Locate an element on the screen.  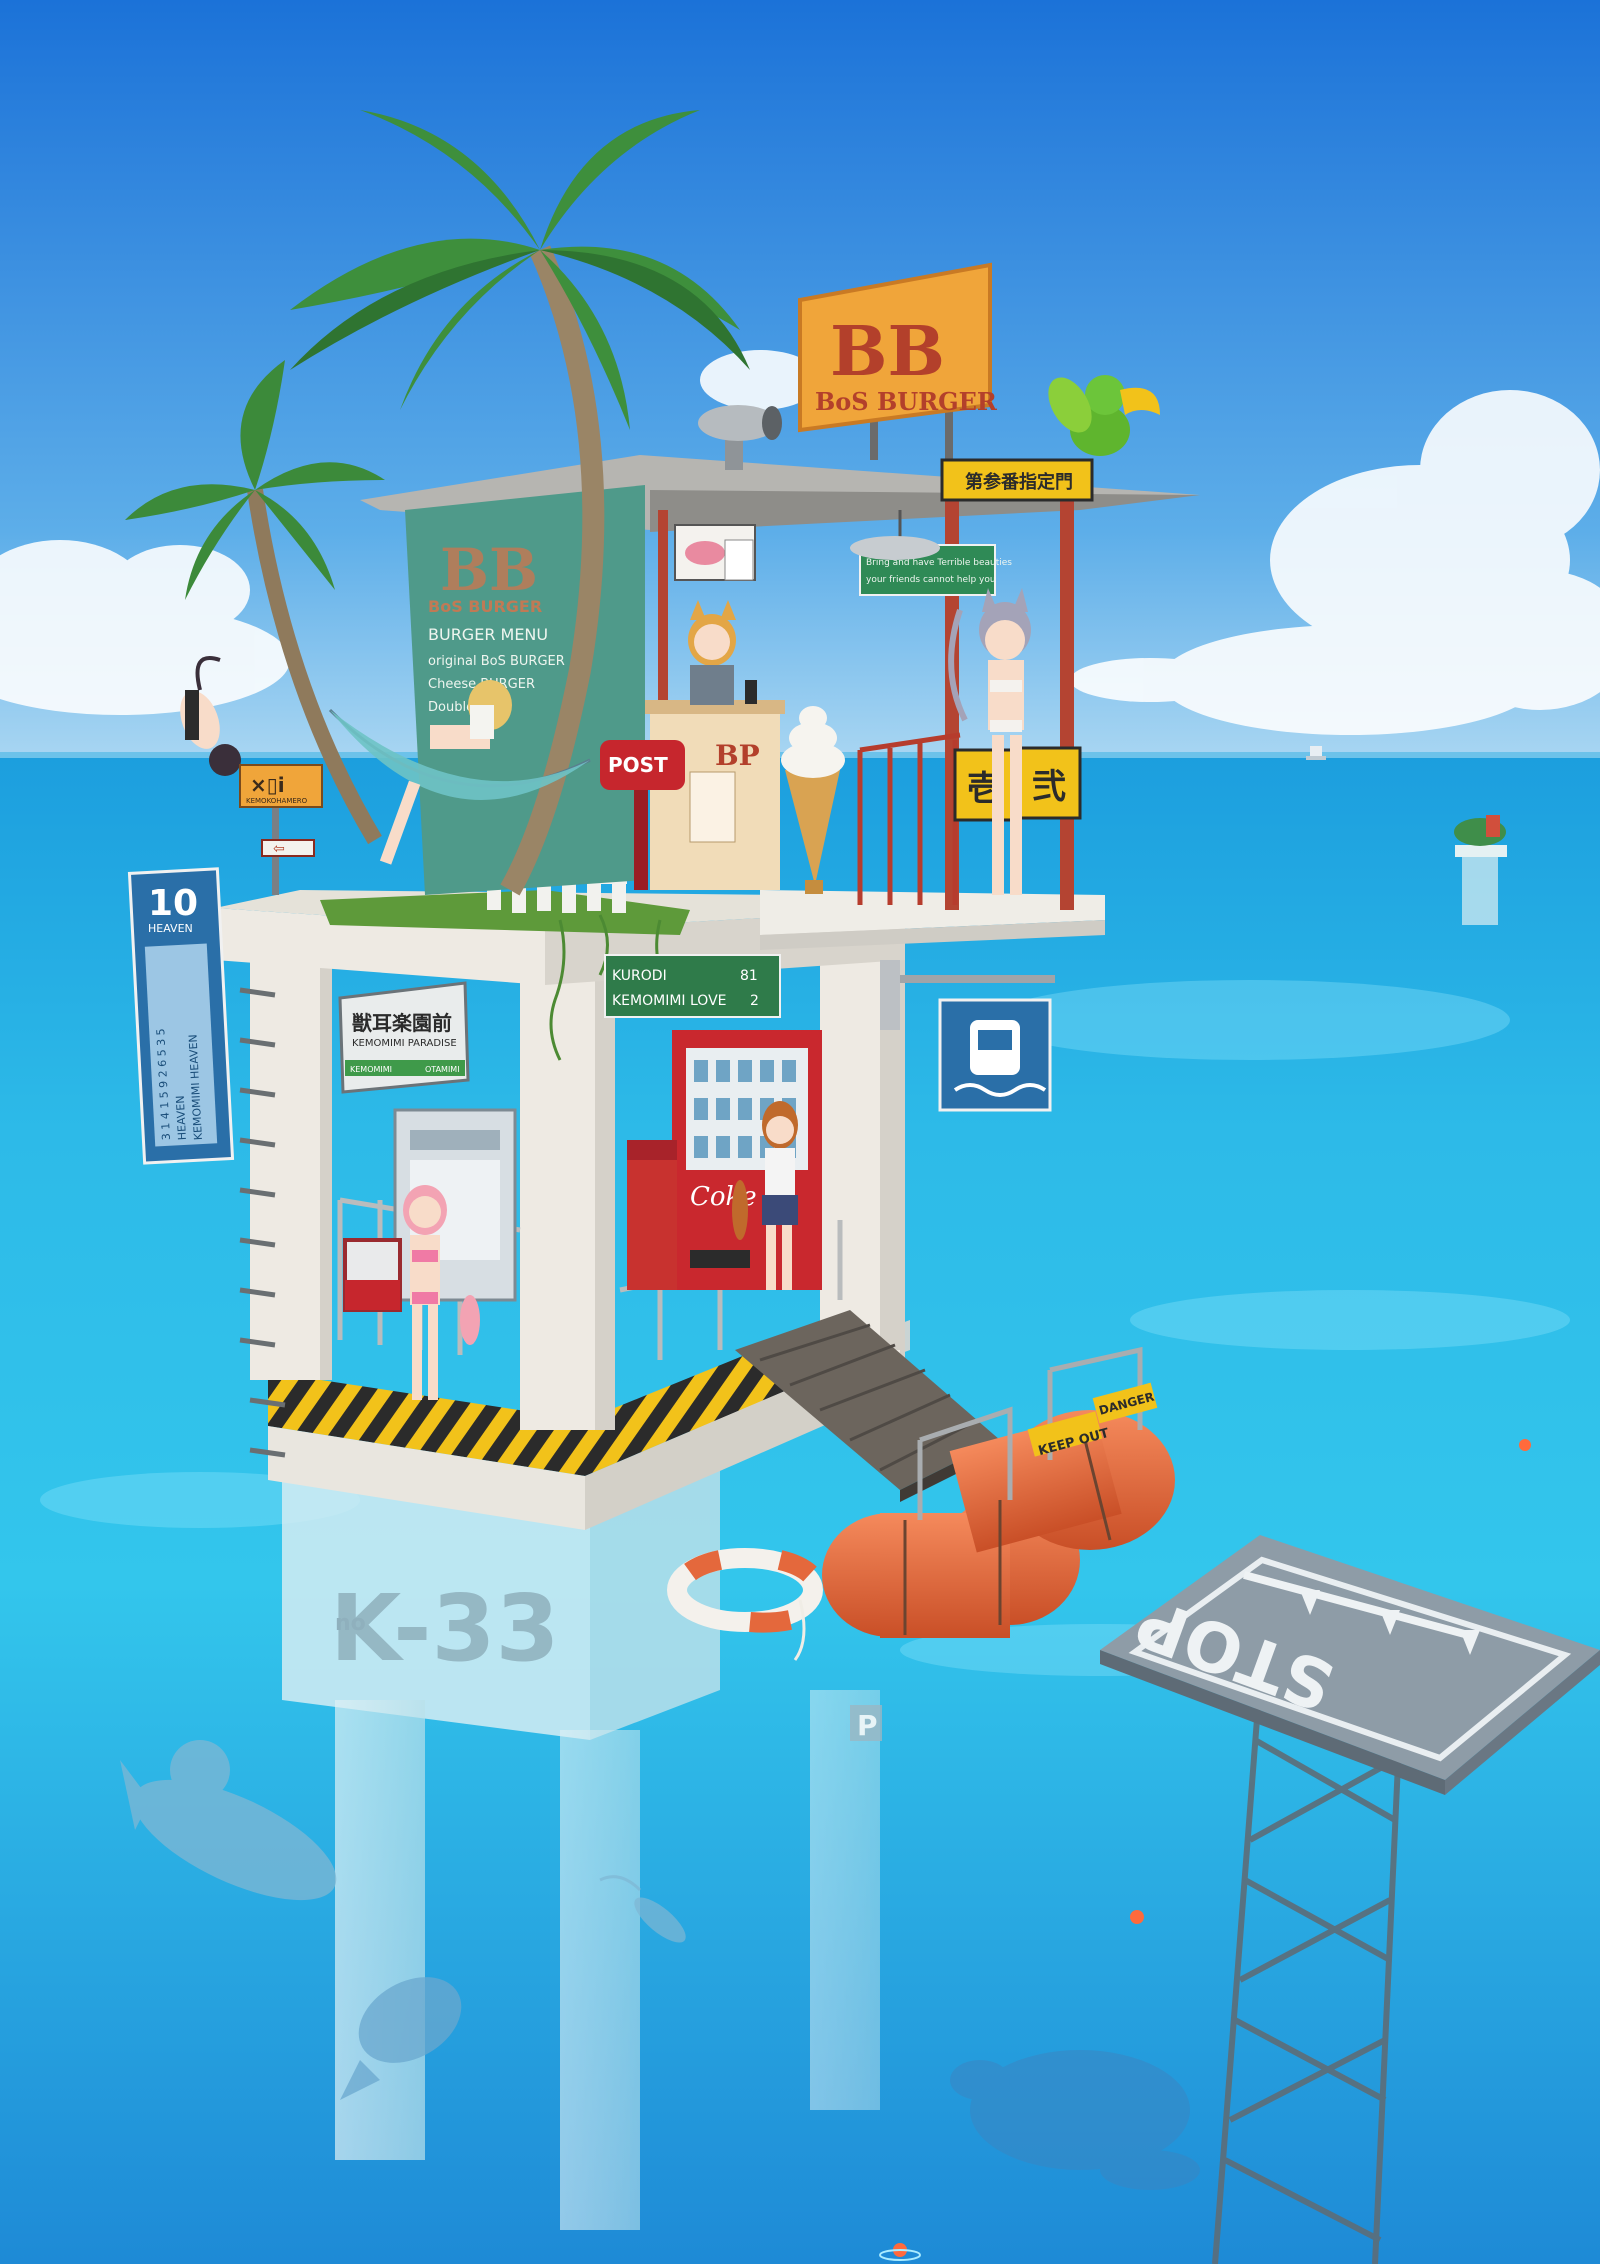
vending-machine: Coke is located at coordinates (747, 1160).